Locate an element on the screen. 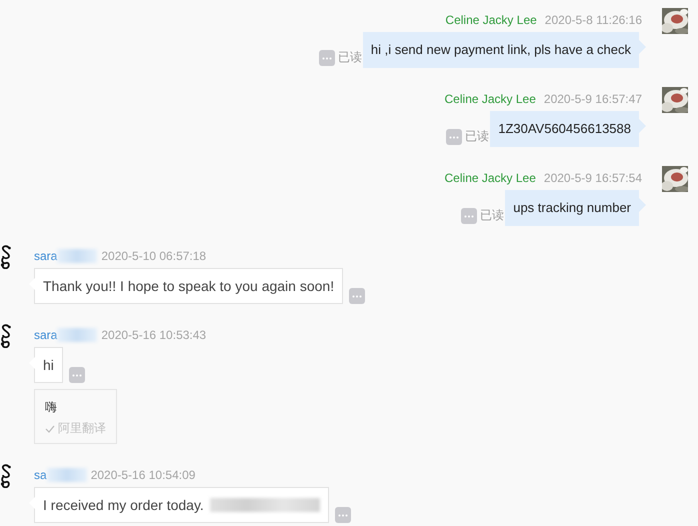 The image size is (698, 526). message-bubble: hi ,i send new payment link, pls have a check is located at coordinates (500, 50).